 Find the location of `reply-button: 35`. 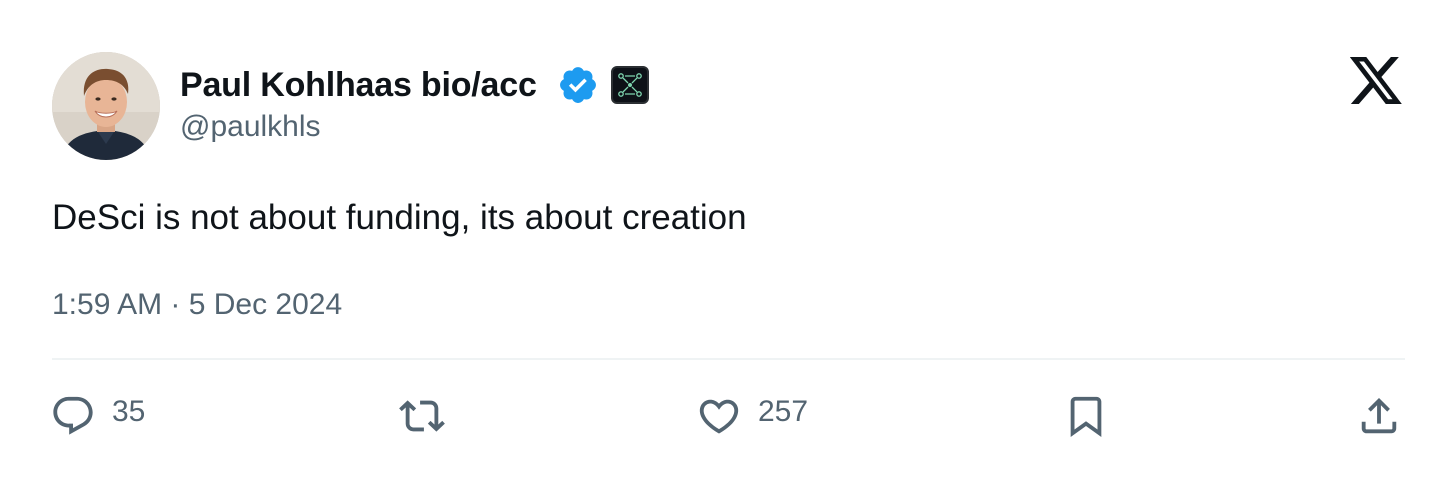

reply-button: 35 is located at coordinates (97, 416).